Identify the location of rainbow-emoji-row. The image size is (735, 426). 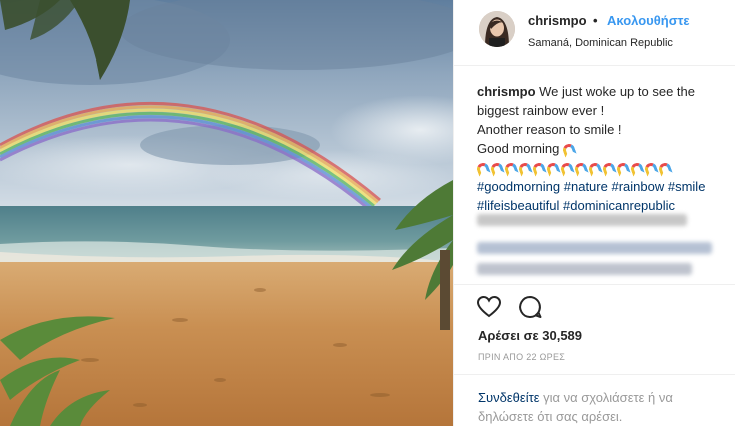
(602, 167).